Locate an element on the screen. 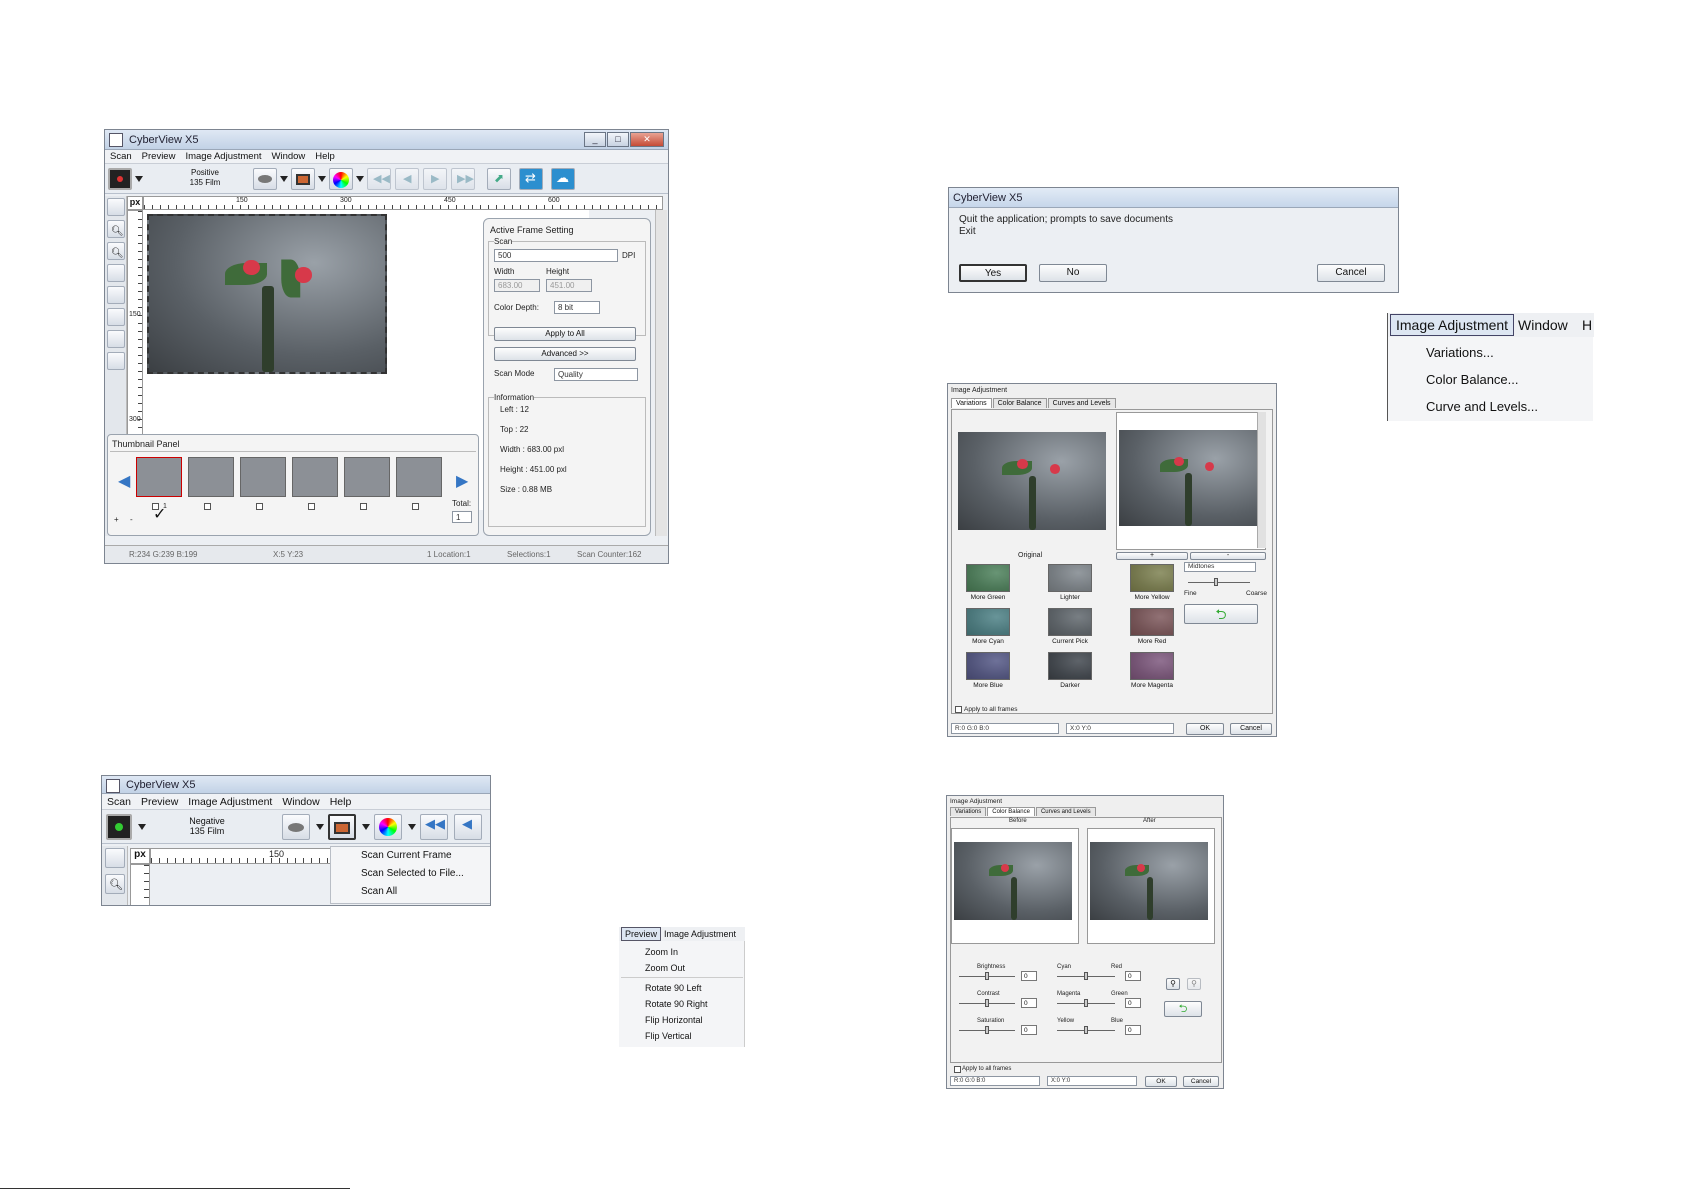 The width and height of the screenshot is (1685, 1191). preview-photo is located at coordinates (267, 294).